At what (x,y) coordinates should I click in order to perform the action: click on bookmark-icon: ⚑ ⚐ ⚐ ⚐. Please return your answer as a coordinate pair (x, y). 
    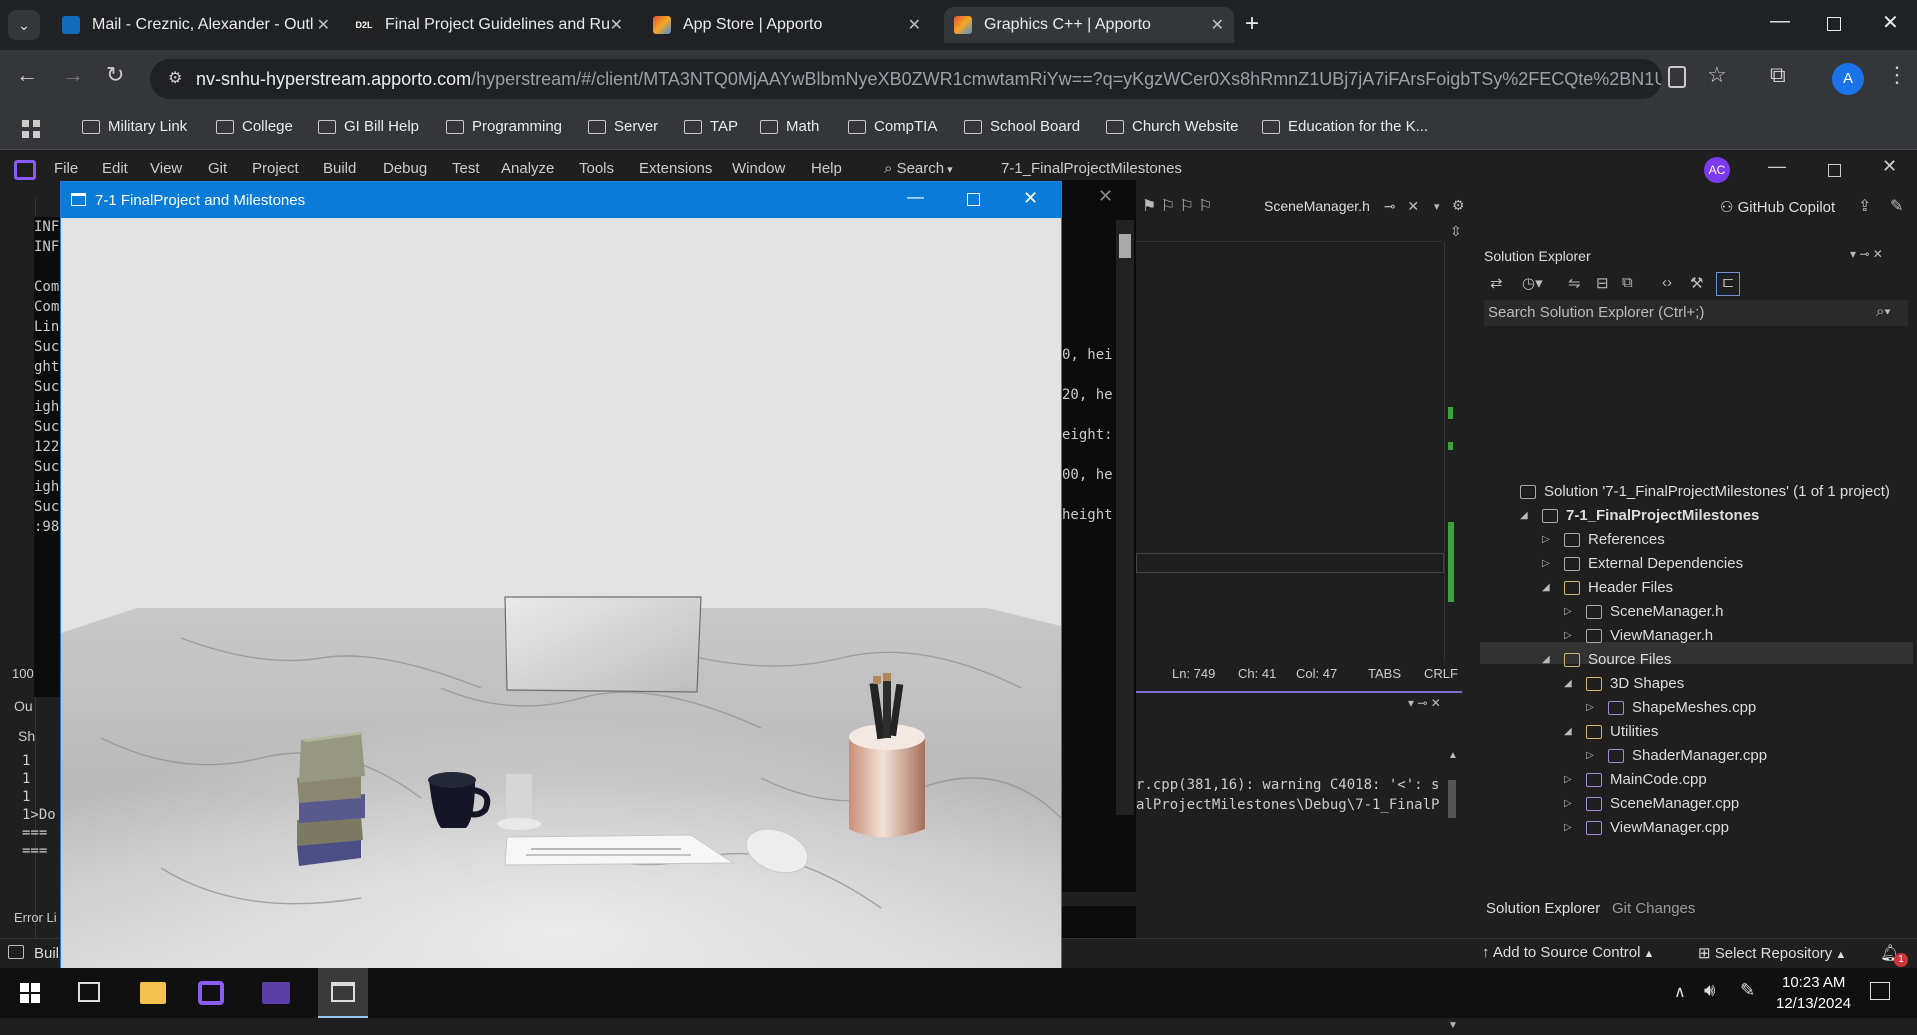
    Looking at the image, I should click on (1177, 206).